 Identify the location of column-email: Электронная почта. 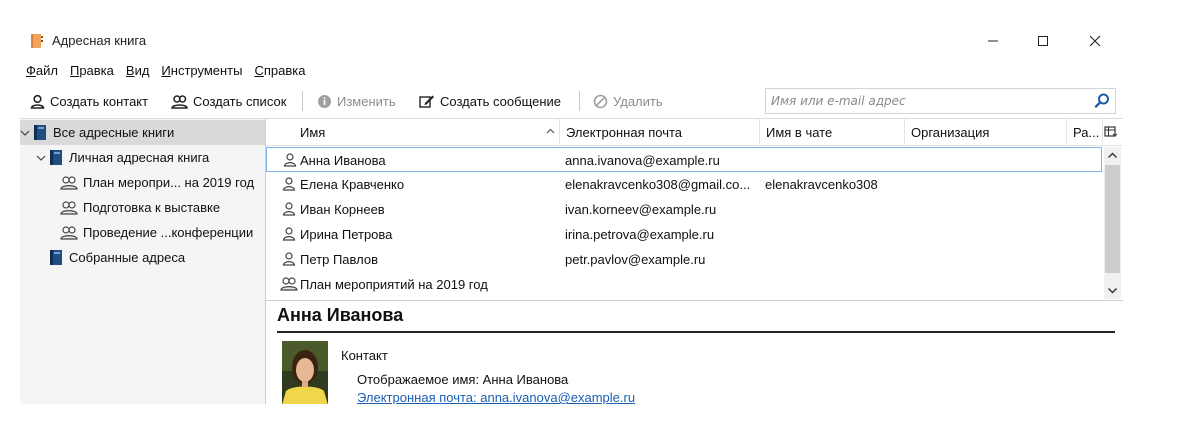
(660, 132).